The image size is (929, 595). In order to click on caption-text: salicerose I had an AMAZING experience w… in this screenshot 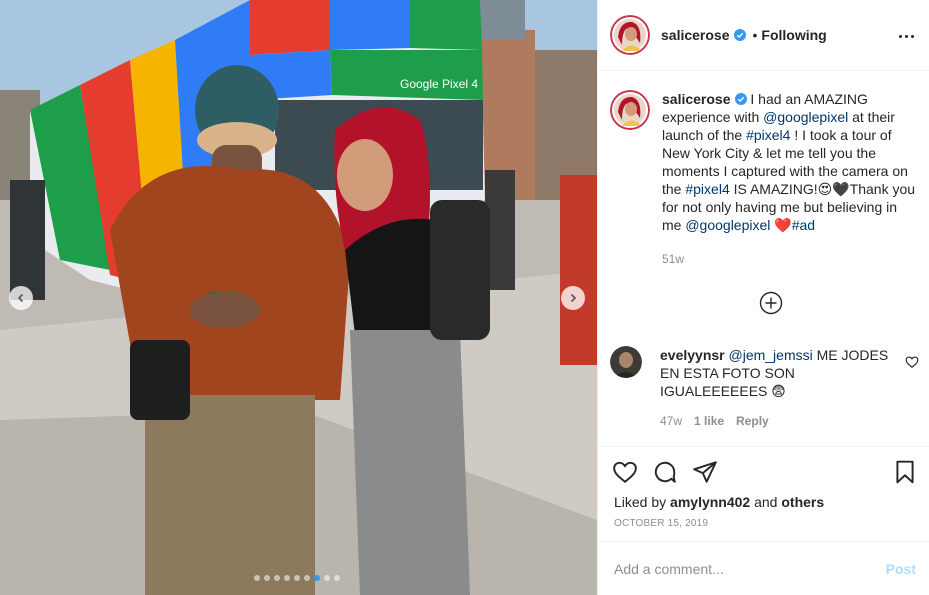, I will do `click(791, 162)`.